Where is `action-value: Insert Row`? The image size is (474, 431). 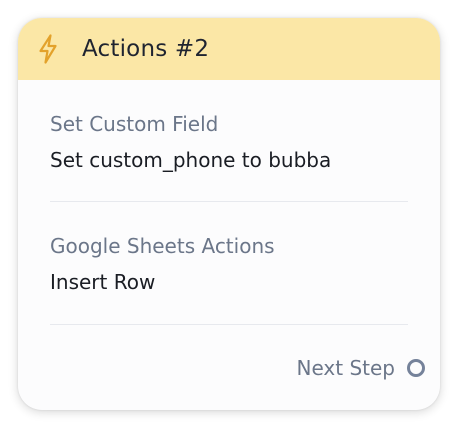
action-value: Insert Row is located at coordinates (103, 282).